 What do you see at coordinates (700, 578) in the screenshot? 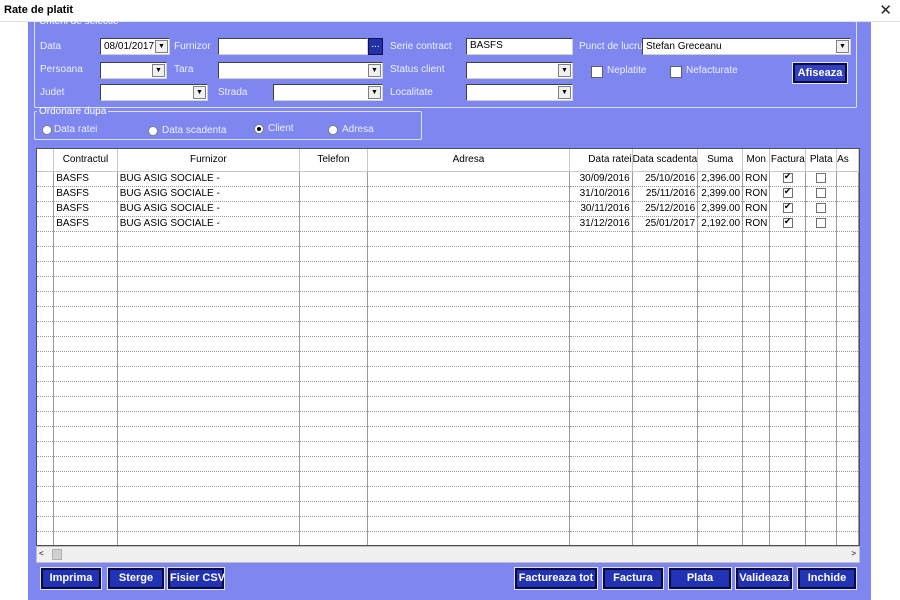
I see `plata-button: Plata` at bounding box center [700, 578].